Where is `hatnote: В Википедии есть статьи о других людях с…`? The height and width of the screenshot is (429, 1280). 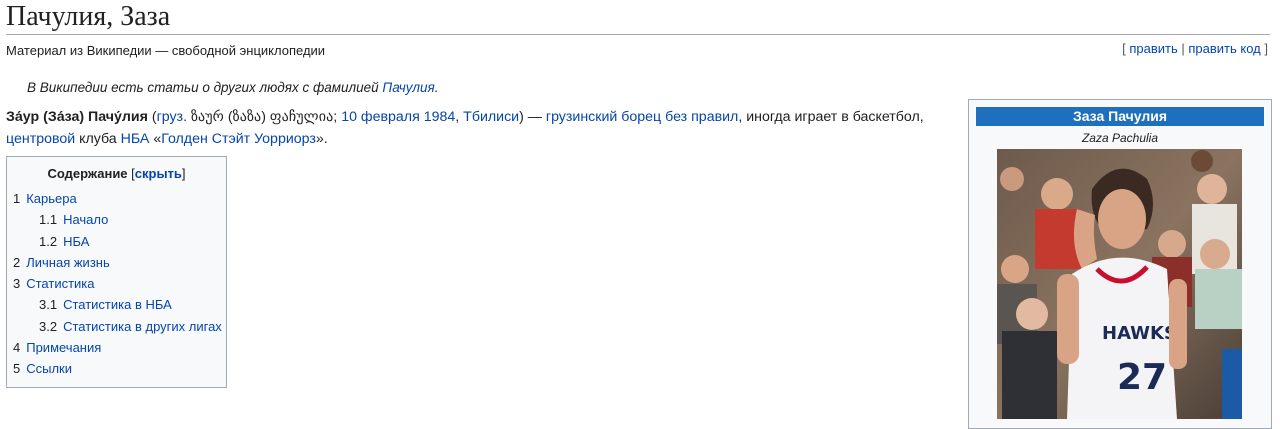 hatnote: В Википедии есть статьи о других людях с… is located at coordinates (233, 87).